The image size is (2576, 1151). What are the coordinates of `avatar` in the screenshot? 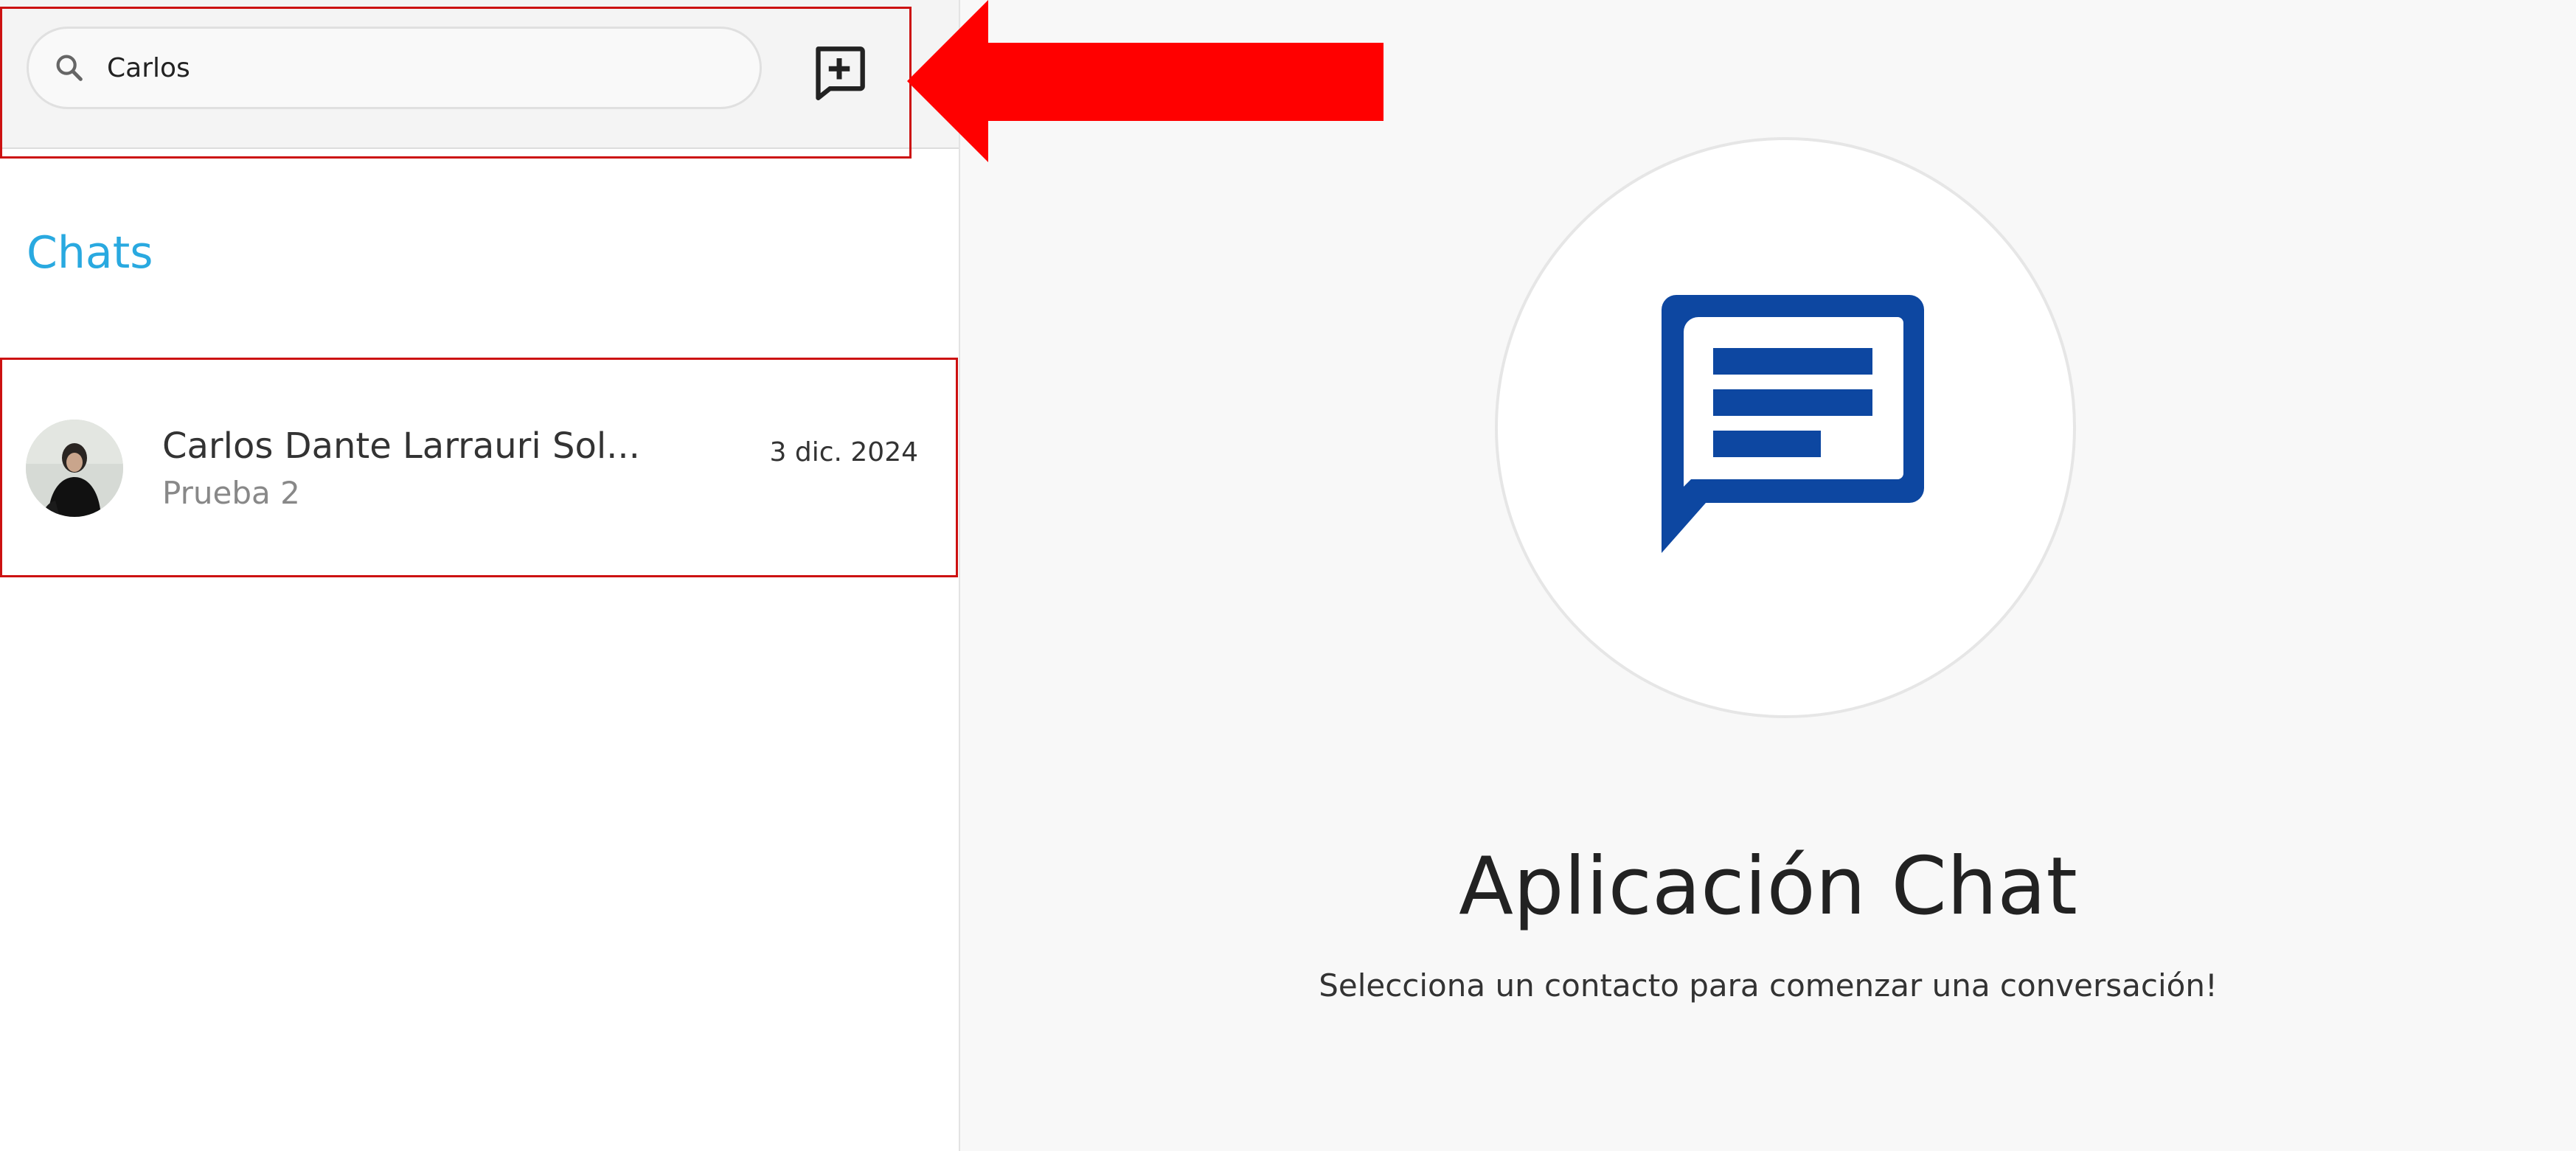 It's located at (74, 469).